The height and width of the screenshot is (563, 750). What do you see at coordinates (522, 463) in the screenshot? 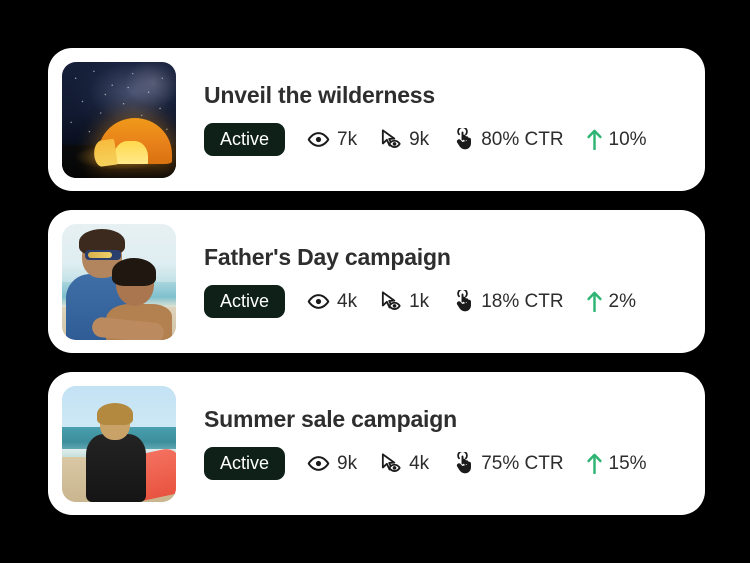
I see `metric-ctr-value: 75% CTR` at bounding box center [522, 463].